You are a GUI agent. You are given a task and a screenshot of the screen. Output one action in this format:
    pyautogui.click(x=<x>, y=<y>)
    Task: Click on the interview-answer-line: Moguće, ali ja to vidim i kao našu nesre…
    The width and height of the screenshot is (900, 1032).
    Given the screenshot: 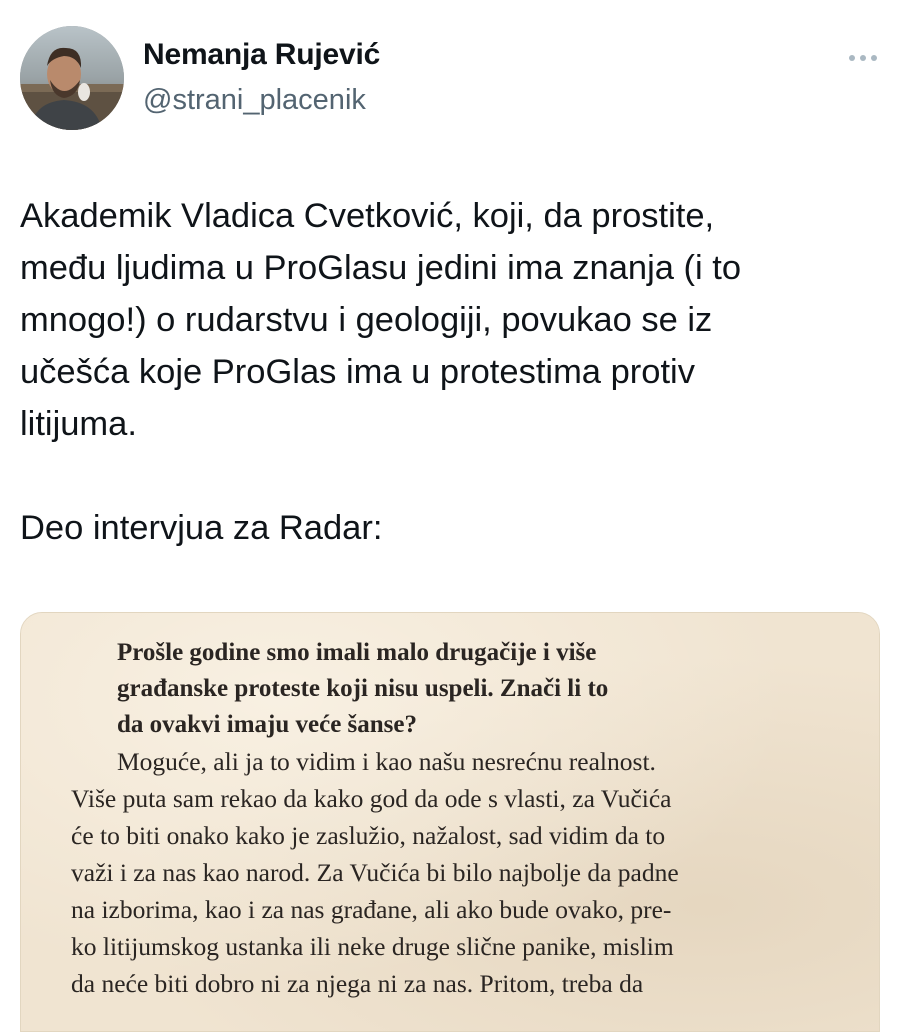 What is the action you would take?
    pyautogui.click(x=386, y=761)
    